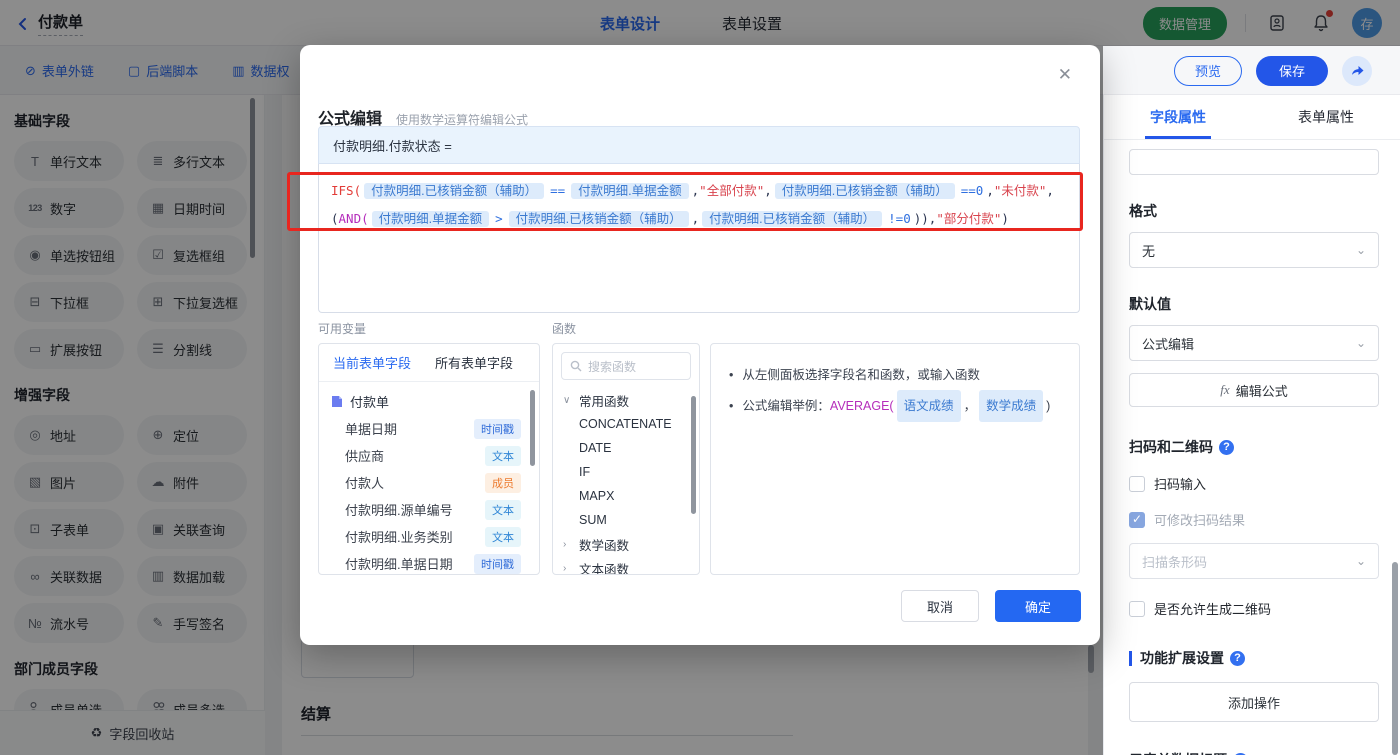 The height and width of the screenshot is (755, 1400). Describe the element at coordinates (626, 400) in the screenshot. I see `function-group-常用函数: ∨ 常用函数` at that location.